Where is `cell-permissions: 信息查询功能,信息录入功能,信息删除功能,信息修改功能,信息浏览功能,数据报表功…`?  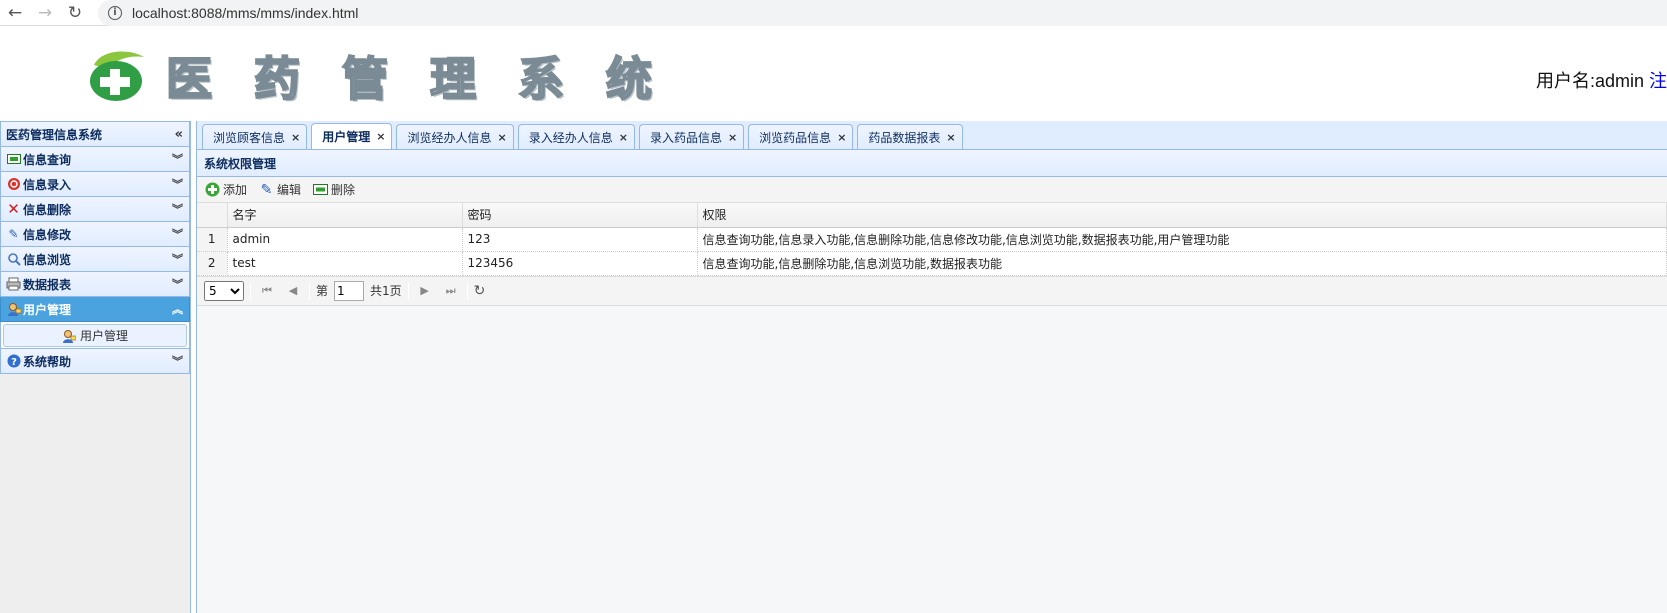 cell-permissions: 信息查询功能,信息录入功能,信息删除功能,信息修改功能,信息浏览功能,数据报表功… is located at coordinates (1182, 239).